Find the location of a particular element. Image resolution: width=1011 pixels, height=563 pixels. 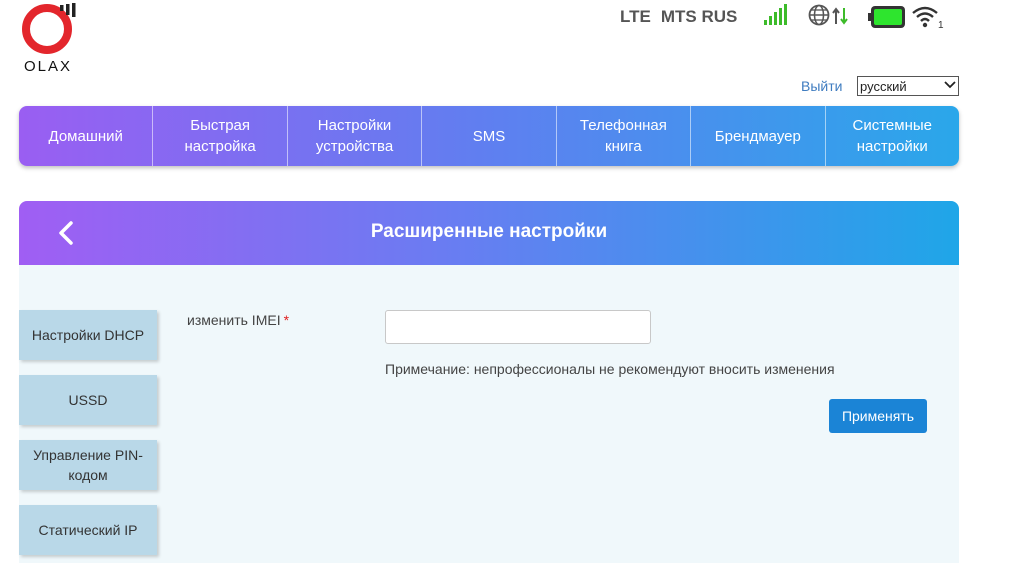

nav-item-home: Домашний is located at coordinates (86, 136).